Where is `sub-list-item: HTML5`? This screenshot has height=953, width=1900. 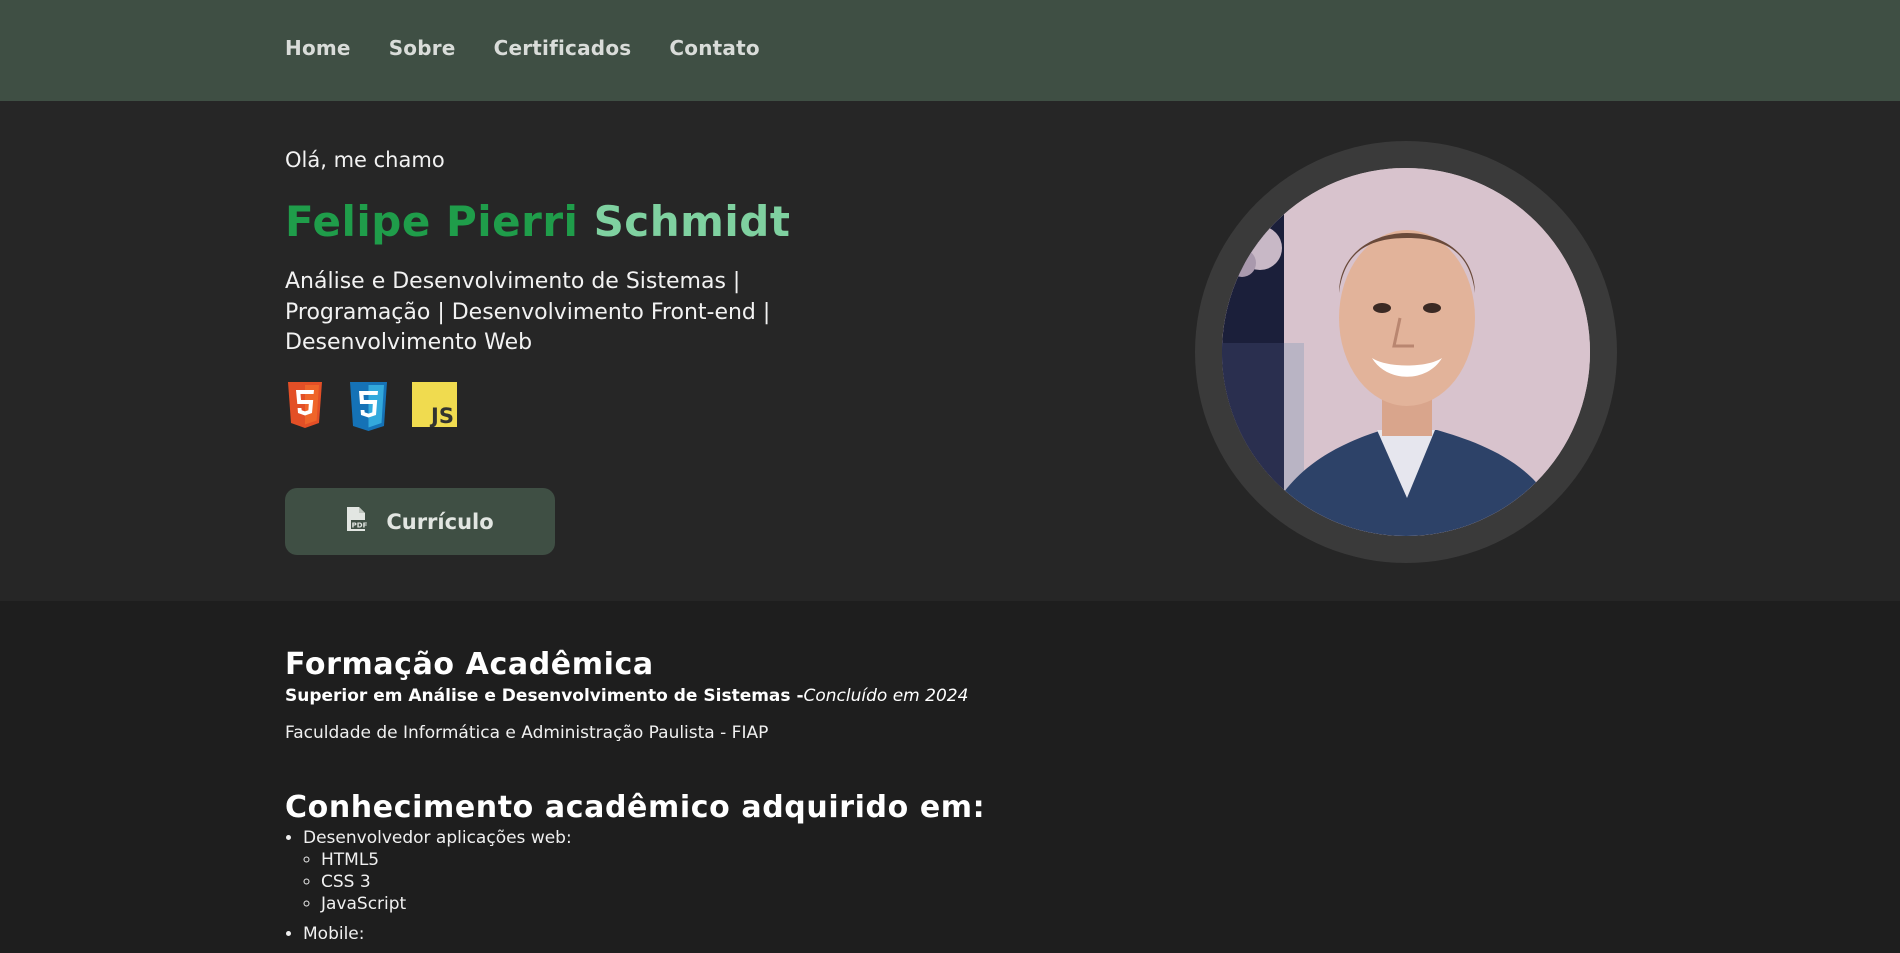 sub-list-item: HTML5 is located at coordinates (446, 860).